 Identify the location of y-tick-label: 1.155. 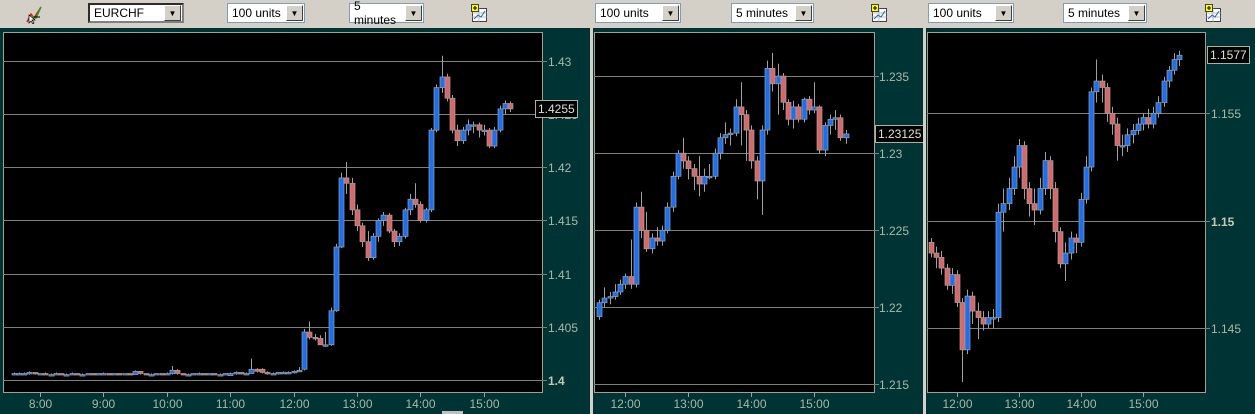
(1226, 113).